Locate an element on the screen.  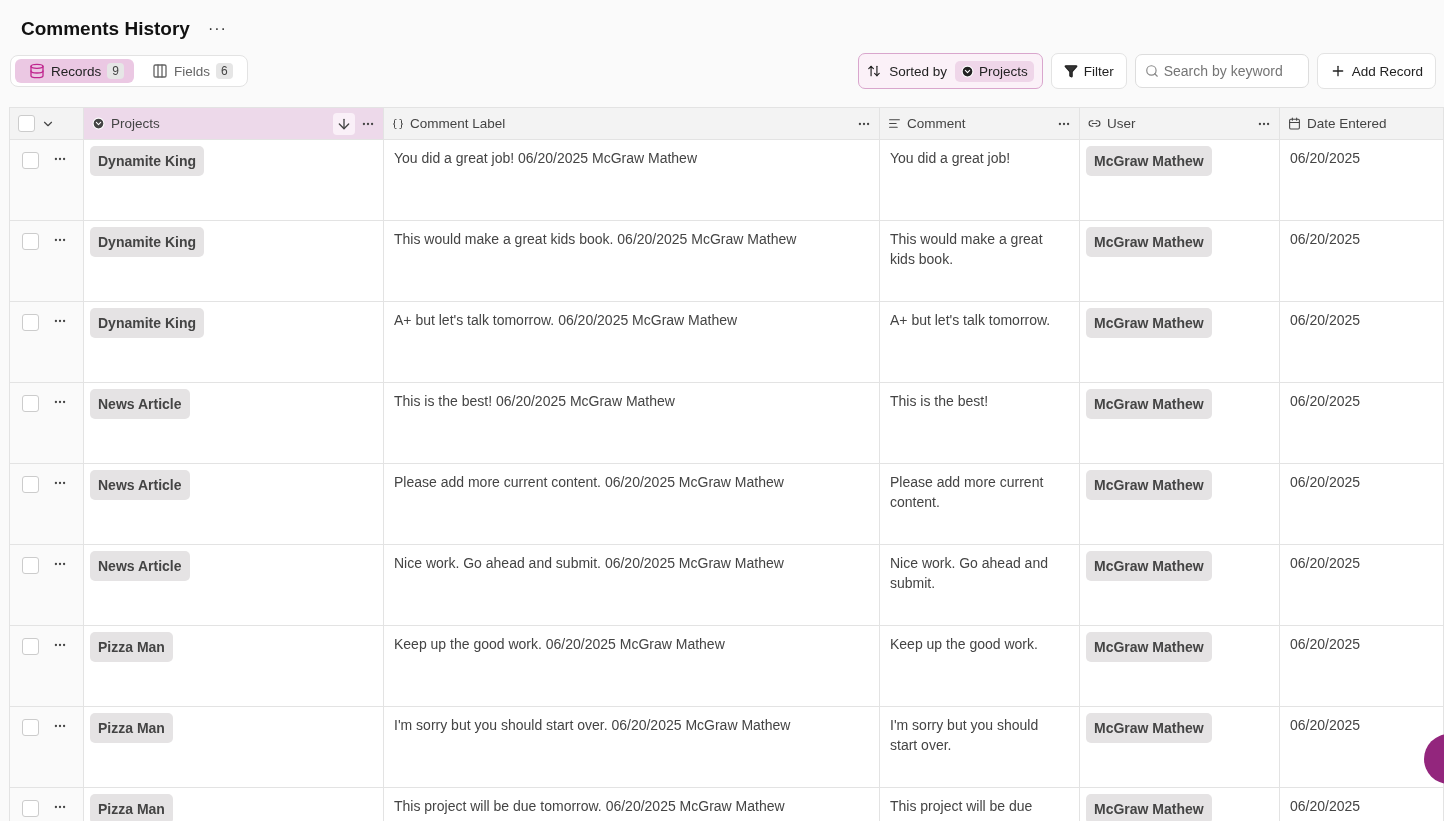
table-cell: Keep up the good work. 06/20/2025 McGraw Mathew is located at coordinates (632, 666).